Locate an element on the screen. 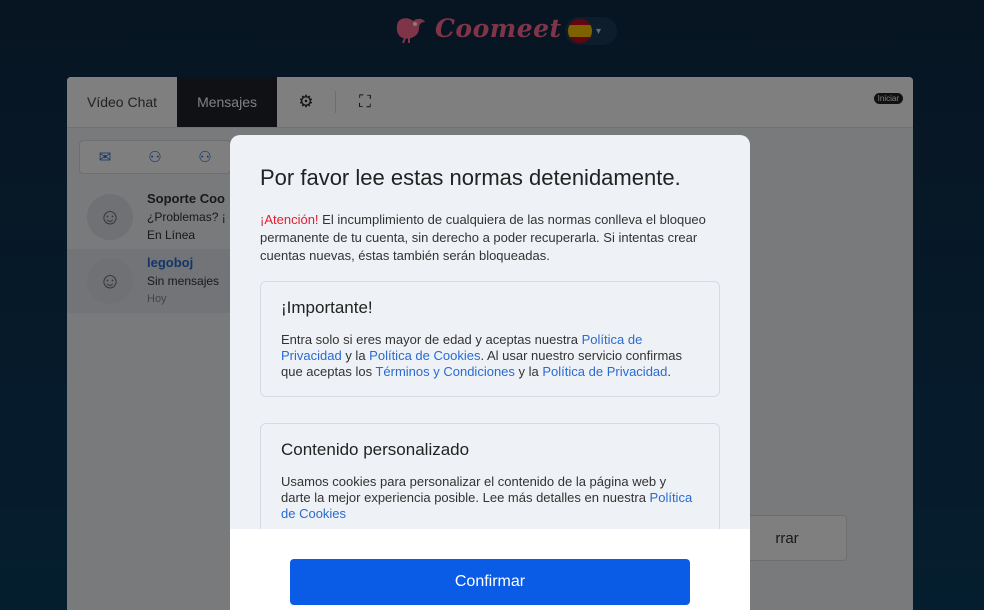 Image resolution: width=984 pixels, height=610 pixels. important-heading: ¡Importante! is located at coordinates (327, 307).